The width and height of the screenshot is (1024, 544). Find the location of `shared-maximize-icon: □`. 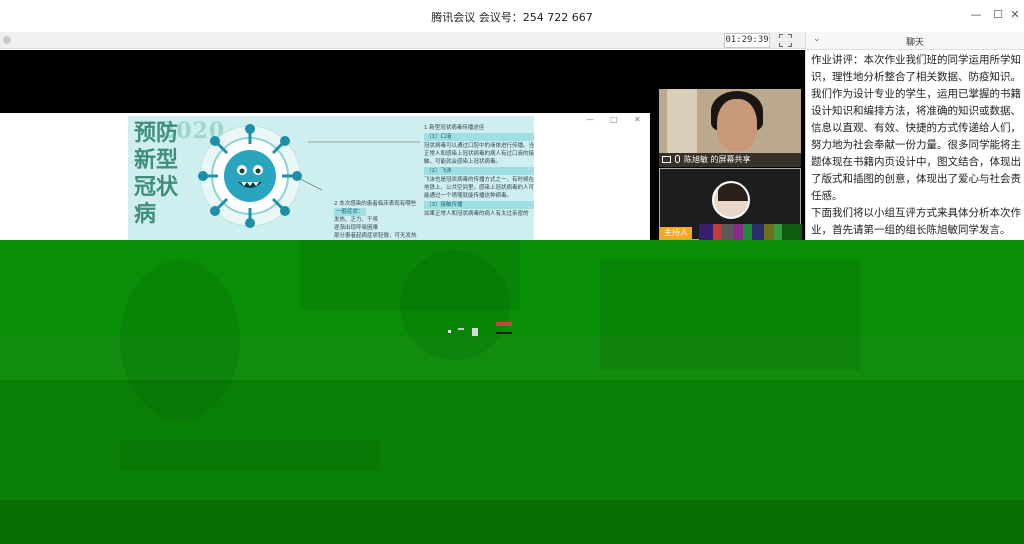

shared-maximize-icon: □ is located at coordinates (614, 119).